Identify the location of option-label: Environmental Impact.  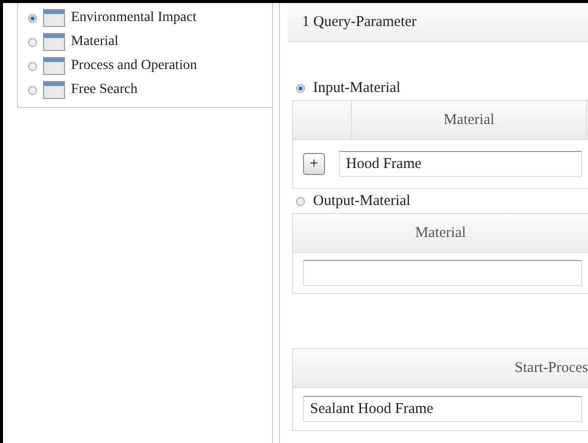
(134, 18).